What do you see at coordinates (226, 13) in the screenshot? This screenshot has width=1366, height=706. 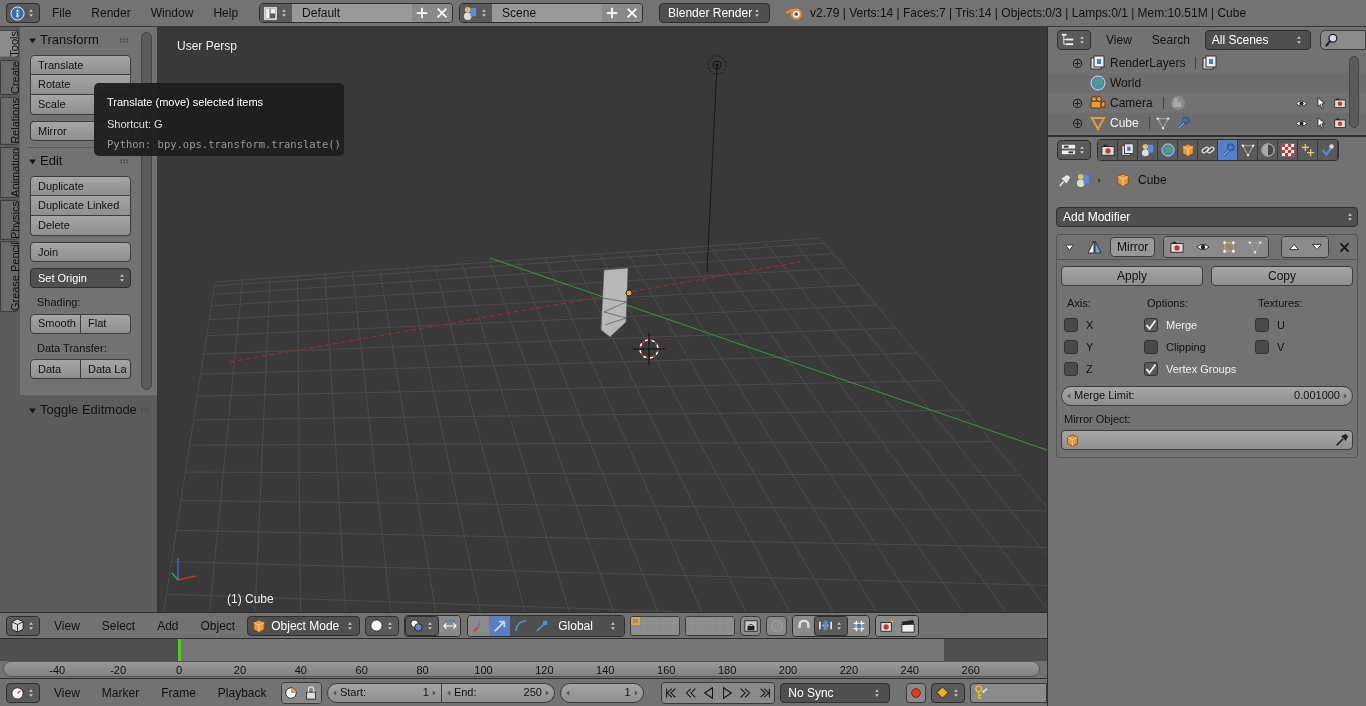 I see `menu-item: Help` at bounding box center [226, 13].